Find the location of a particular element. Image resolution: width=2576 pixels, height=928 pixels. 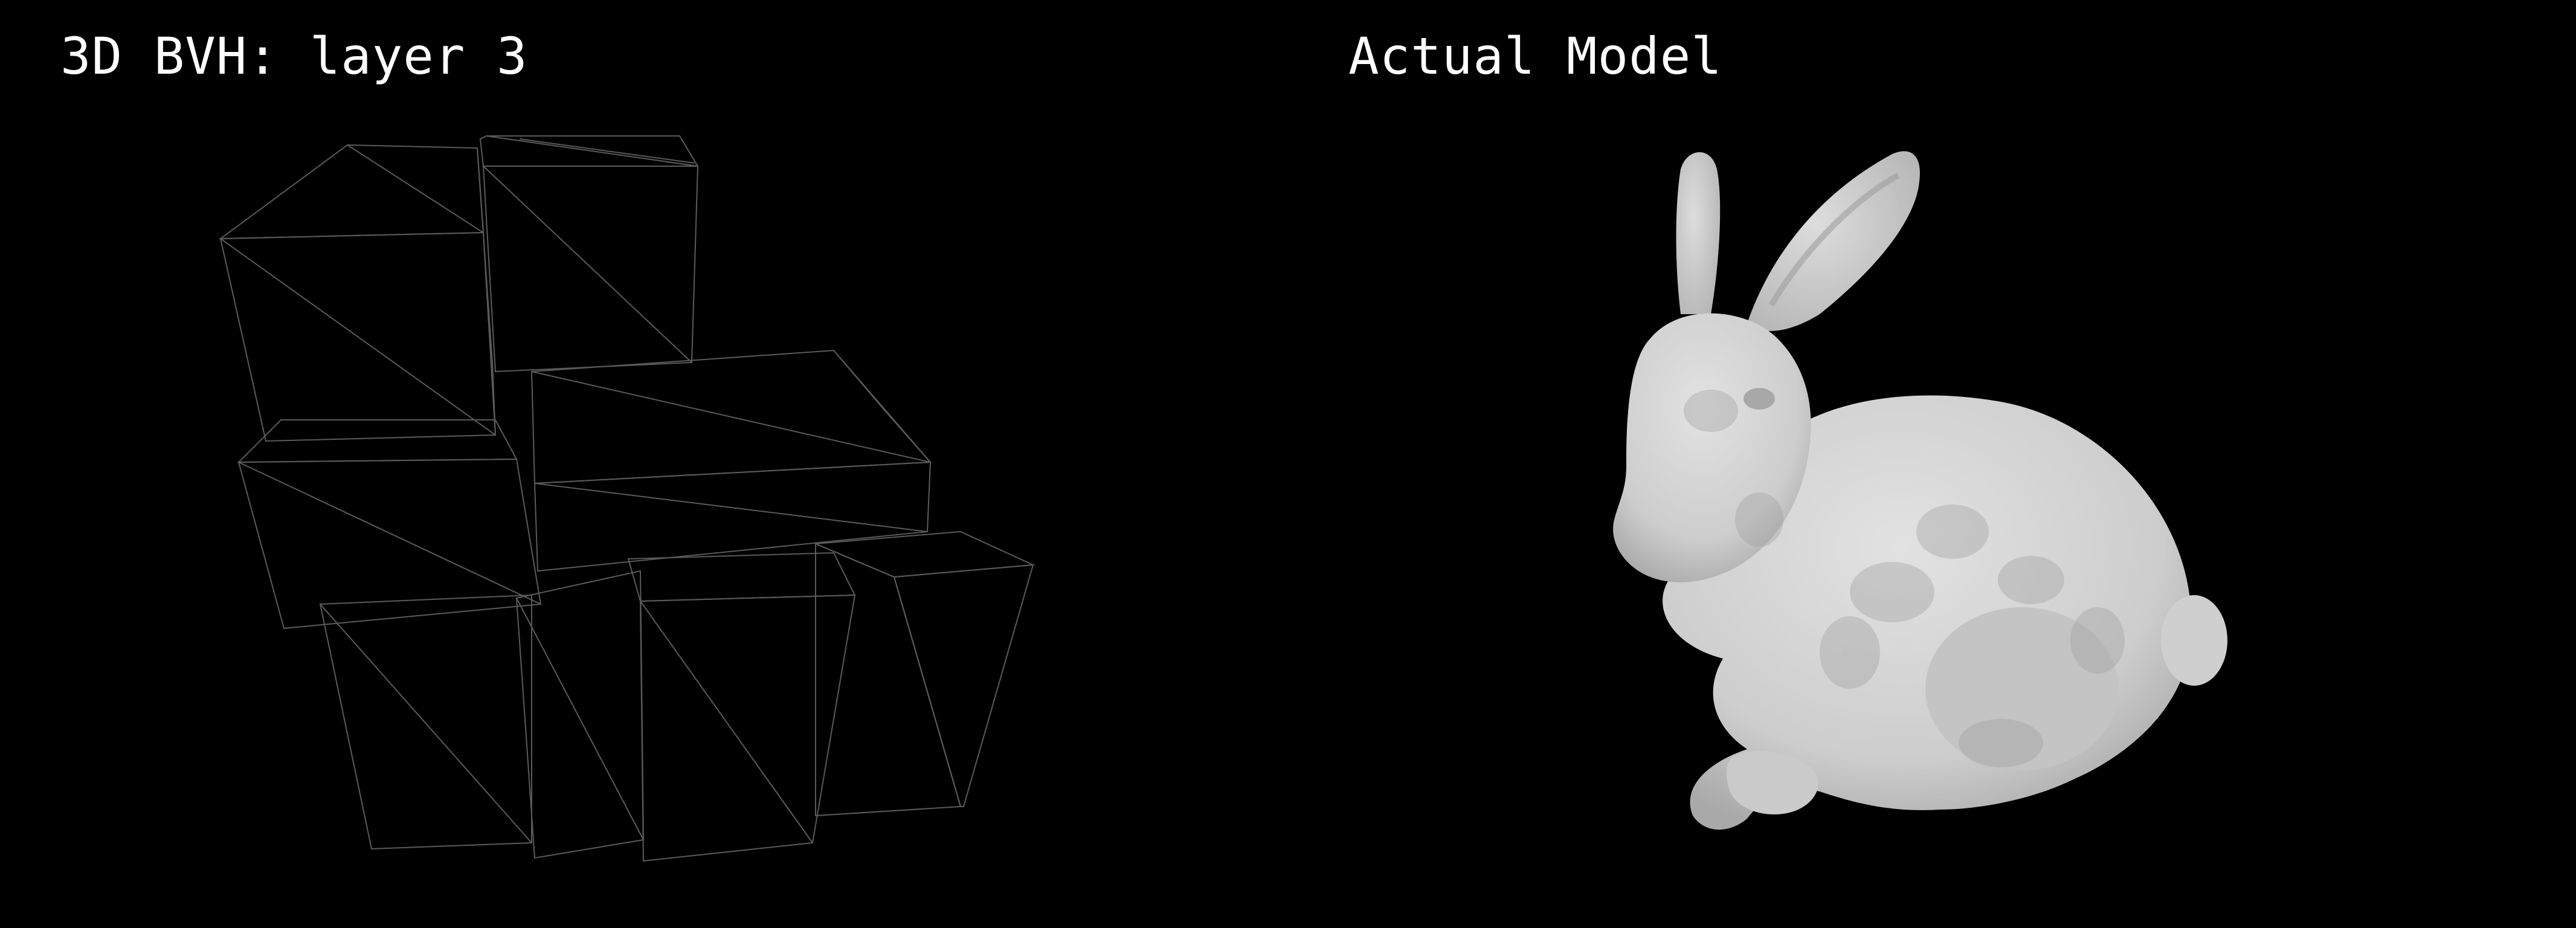

bunny-tail is located at coordinates (2194, 640).